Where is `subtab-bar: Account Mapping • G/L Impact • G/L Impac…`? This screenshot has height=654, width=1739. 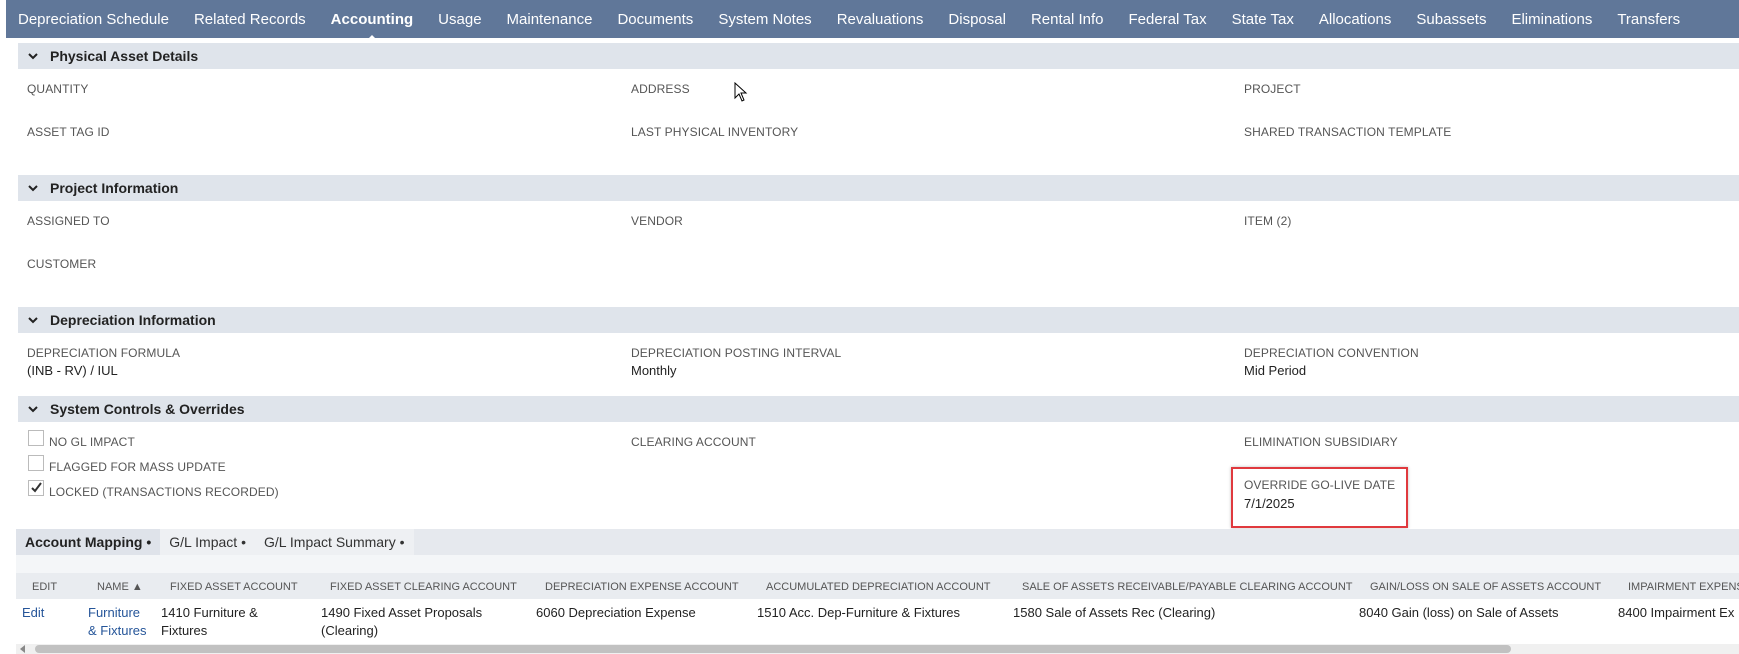
subtab-bar: Account Mapping • G/L Impact • G/L Impac… is located at coordinates (215, 542).